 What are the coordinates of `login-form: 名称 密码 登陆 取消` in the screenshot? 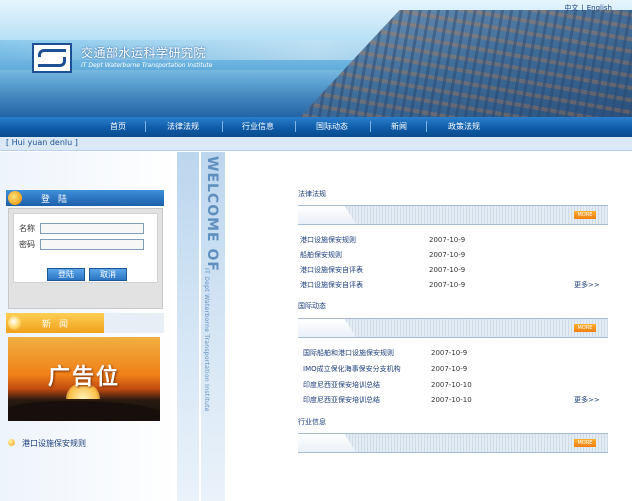 It's located at (85, 248).